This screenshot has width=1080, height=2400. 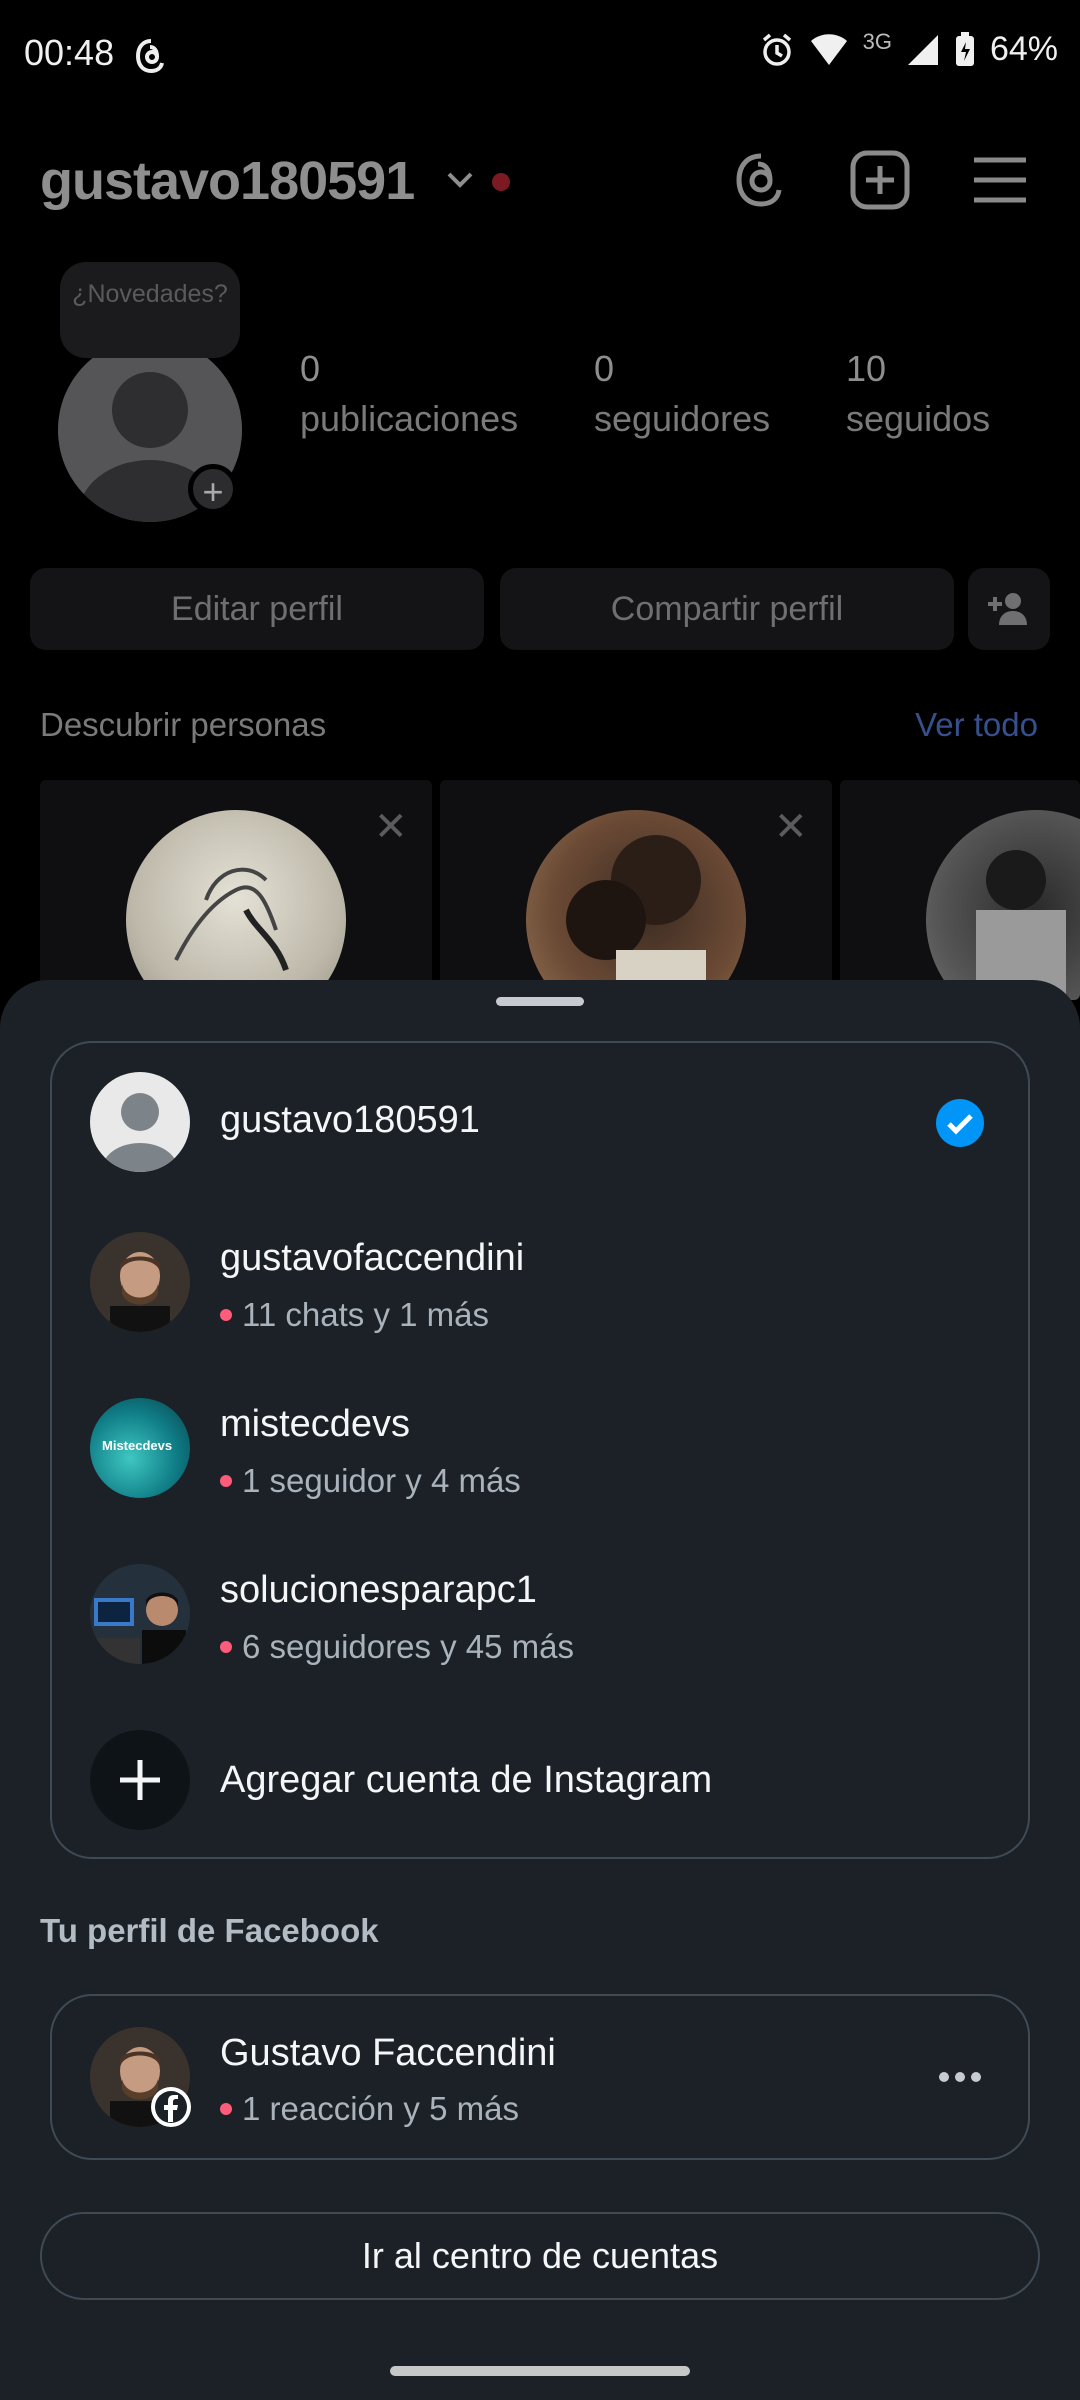 What do you see at coordinates (366, 1314) in the screenshot?
I see `activity-text: 11 chats y 1 más` at bounding box center [366, 1314].